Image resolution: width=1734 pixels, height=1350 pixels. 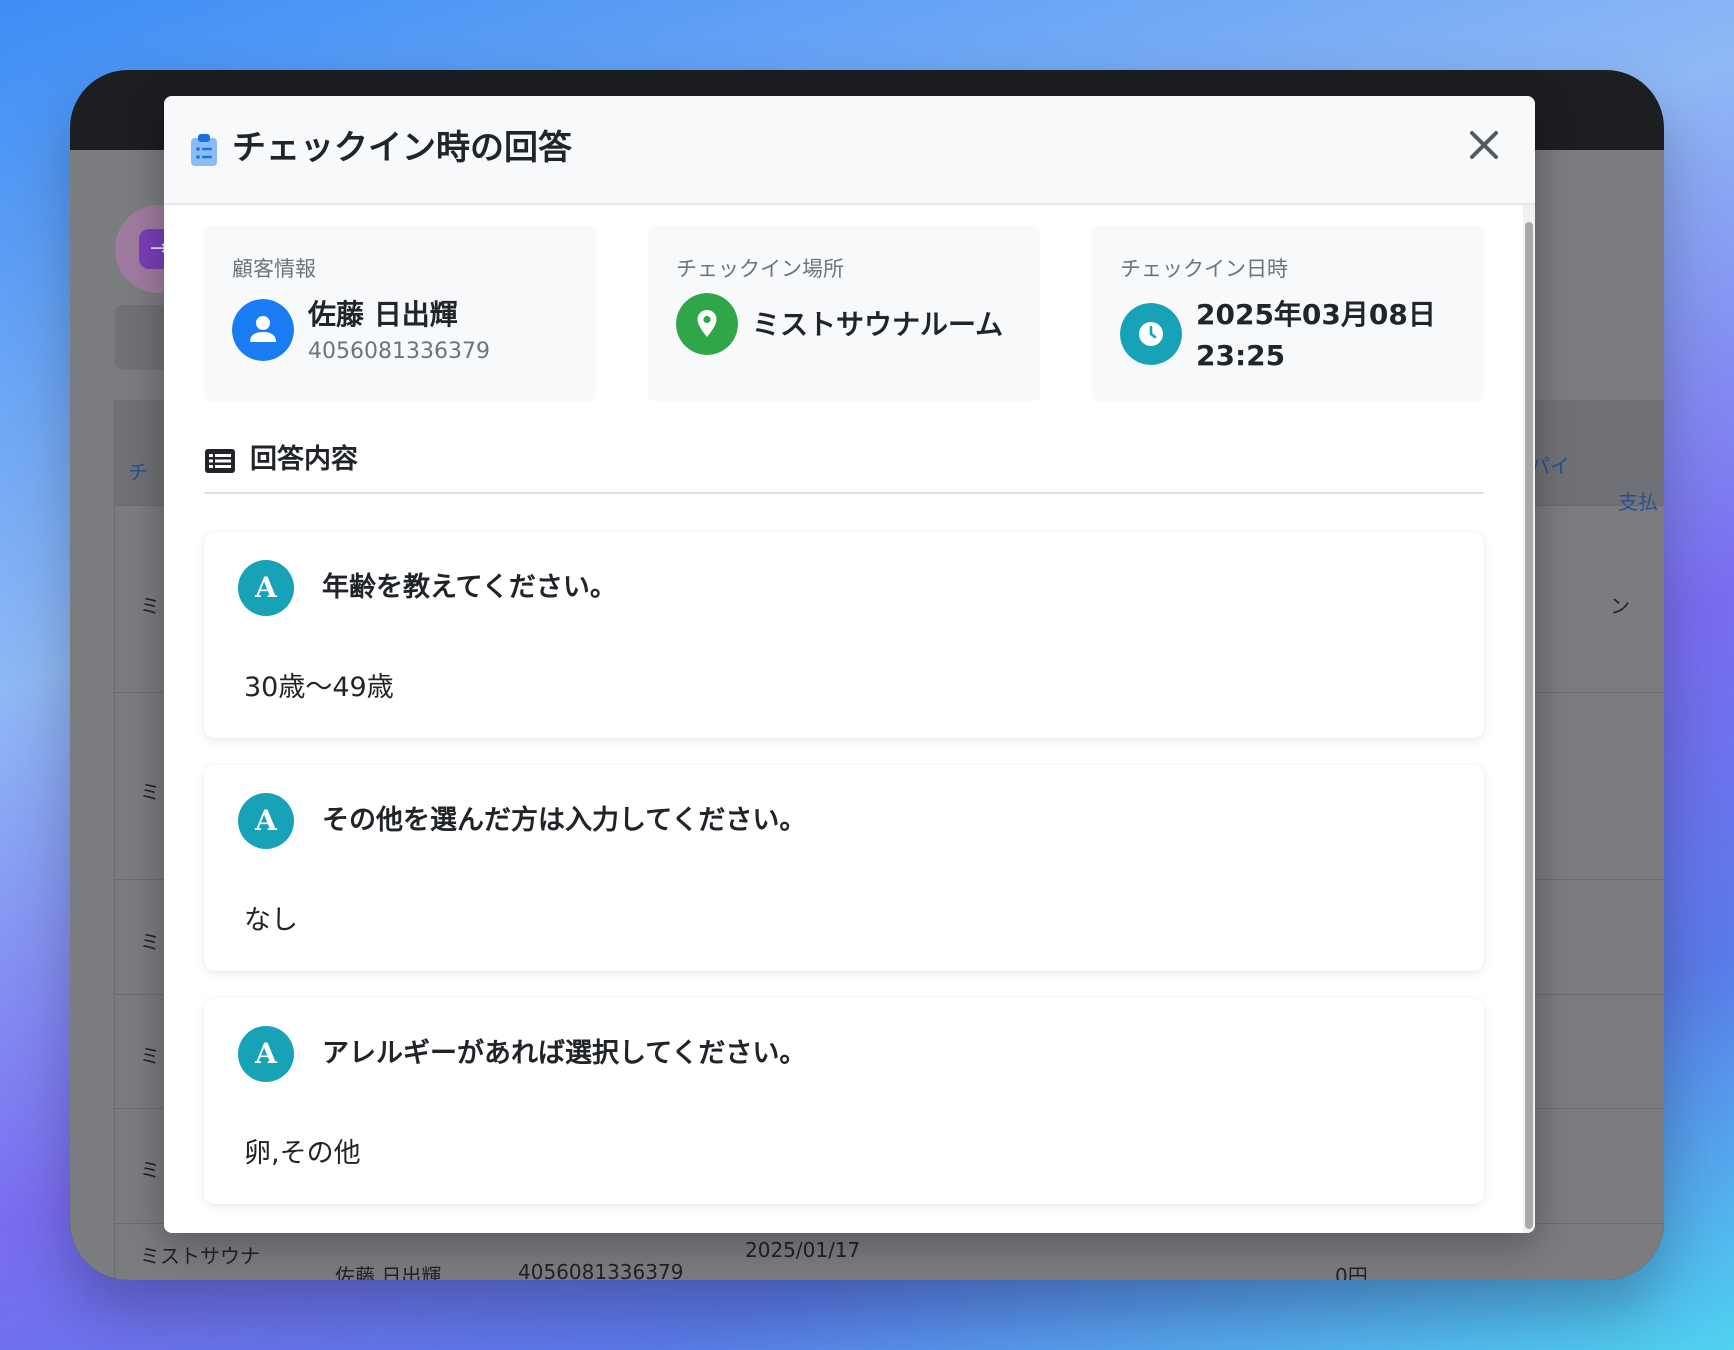 I want to click on close-icon, so click(x=1484, y=145).